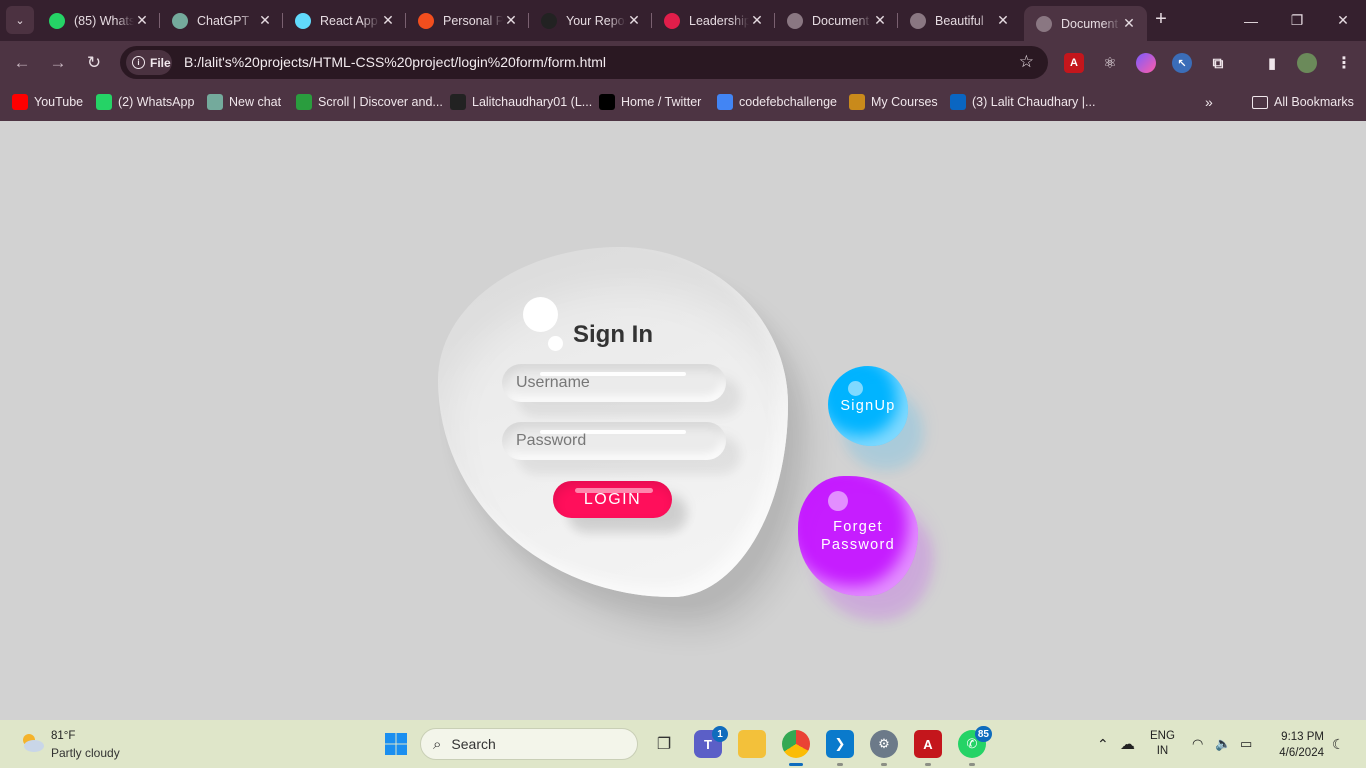 The width and height of the screenshot is (1366, 768). I want to click on username-input, so click(614, 383).